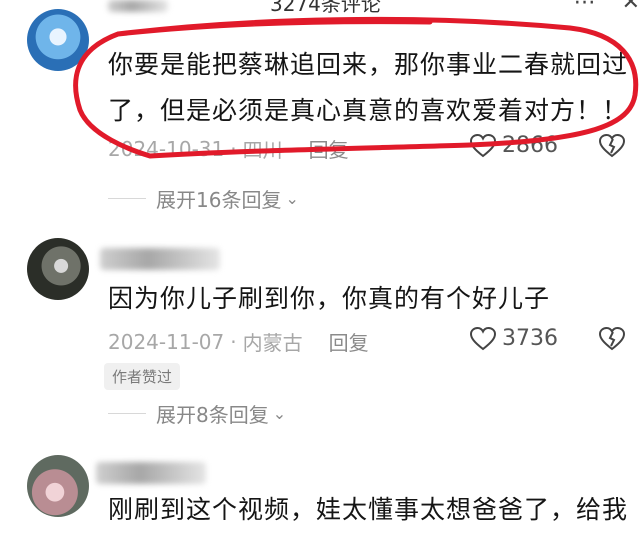 The image size is (640, 533). I want to click on like-button: 2866, so click(514, 145).